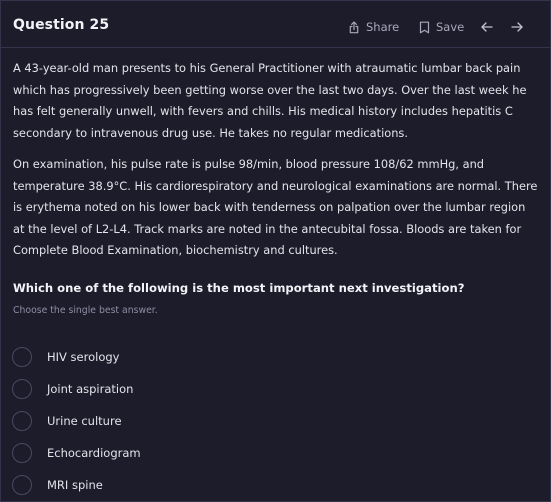 This screenshot has width=551, height=502. I want to click on arrow-left-icon, so click(487, 29).